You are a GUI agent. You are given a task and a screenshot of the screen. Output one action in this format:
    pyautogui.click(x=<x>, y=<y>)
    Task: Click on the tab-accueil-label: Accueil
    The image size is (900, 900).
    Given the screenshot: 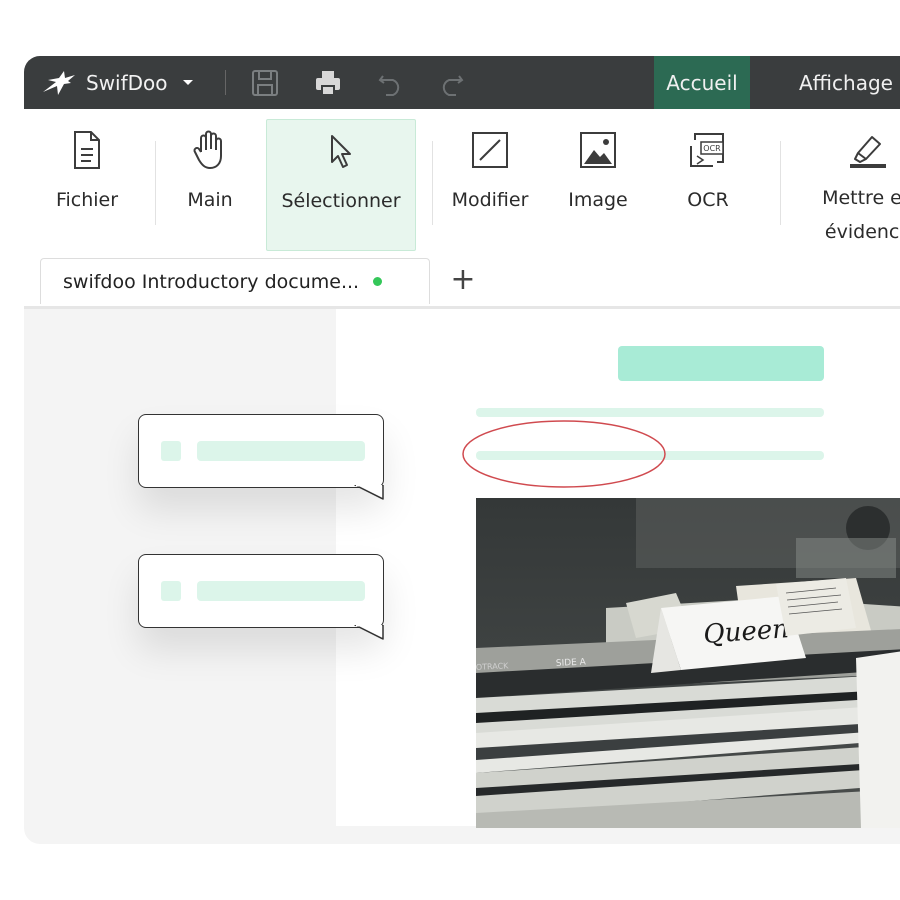 What is the action you would take?
    pyautogui.click(x=702, y=82)
    